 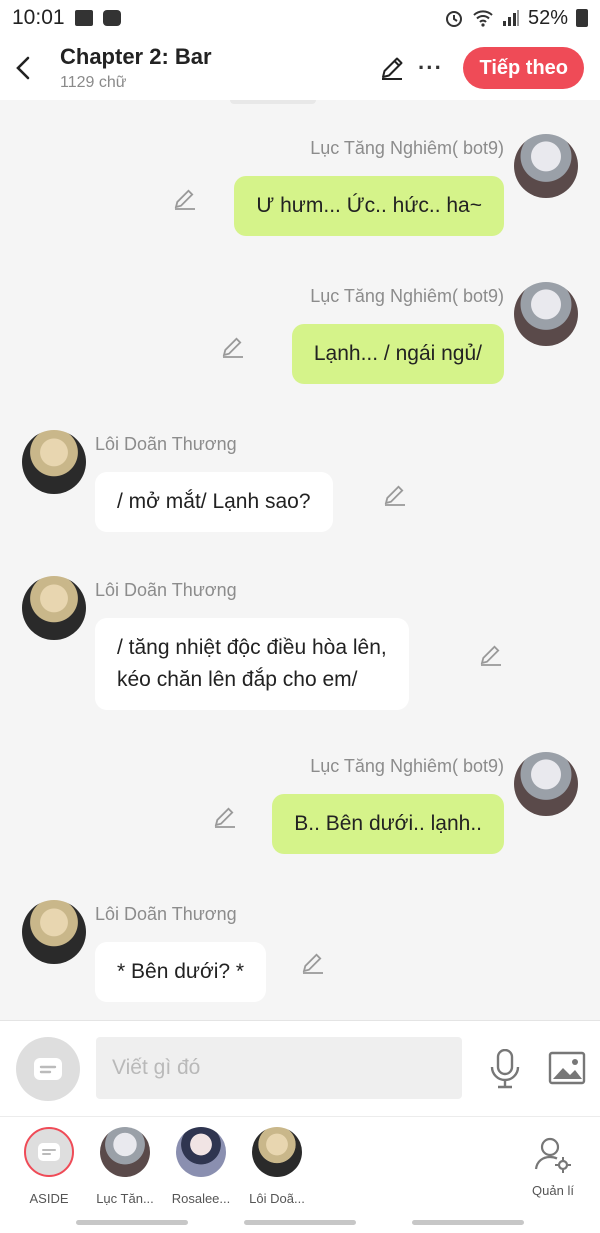 I want to click on message-bubble: B.. Bên dưới.. lạnh.., so click(x=388, y=824).